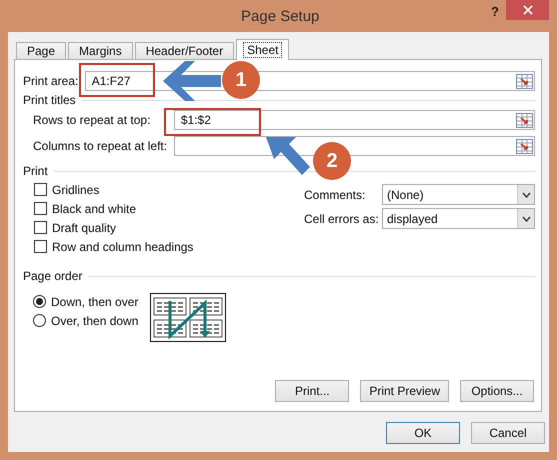 The height and width of the screenshot is (460, 557). I want to click on dialog-button: OK, so click(423, 433).